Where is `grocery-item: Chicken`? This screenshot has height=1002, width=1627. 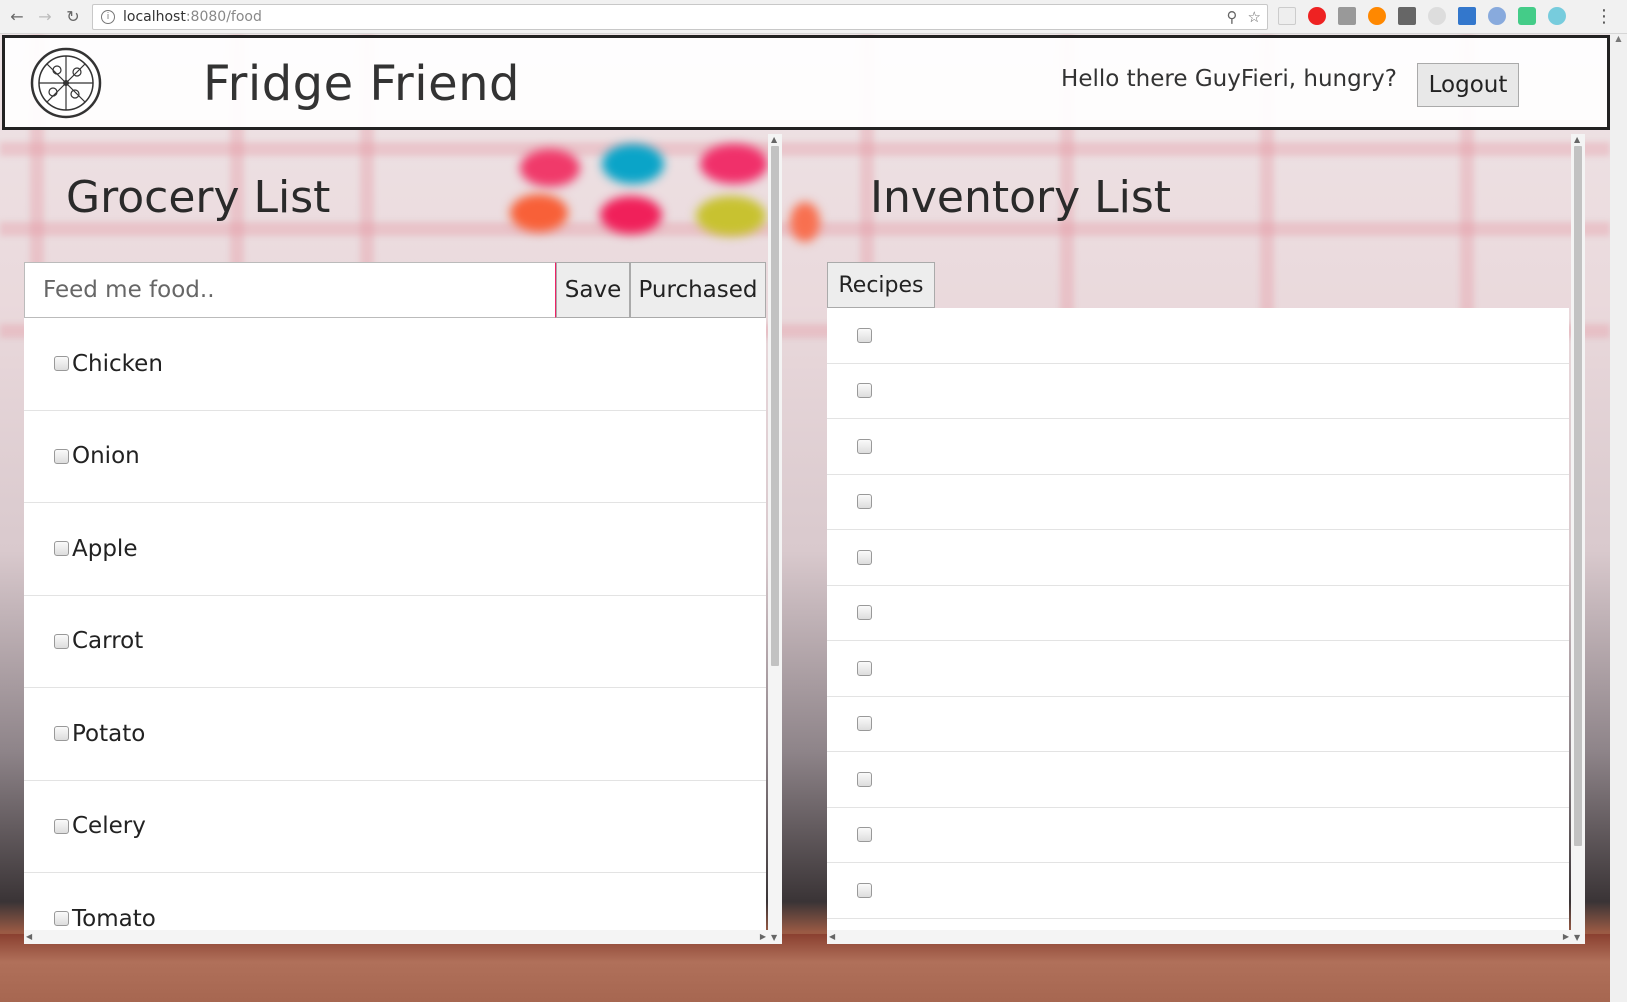
grocery-item: Chicken is located at coordinates (395, 364).